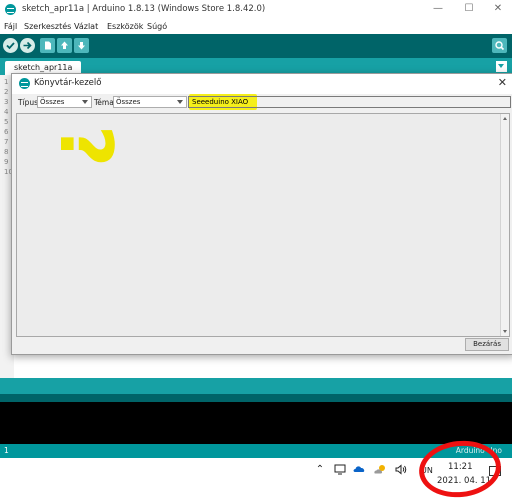 This screenshot has height=500, width=512. What do you see at coordinates (505, 118) in the screenshot?
I see `scroll-up-icon` at bounding box center [505, 118].